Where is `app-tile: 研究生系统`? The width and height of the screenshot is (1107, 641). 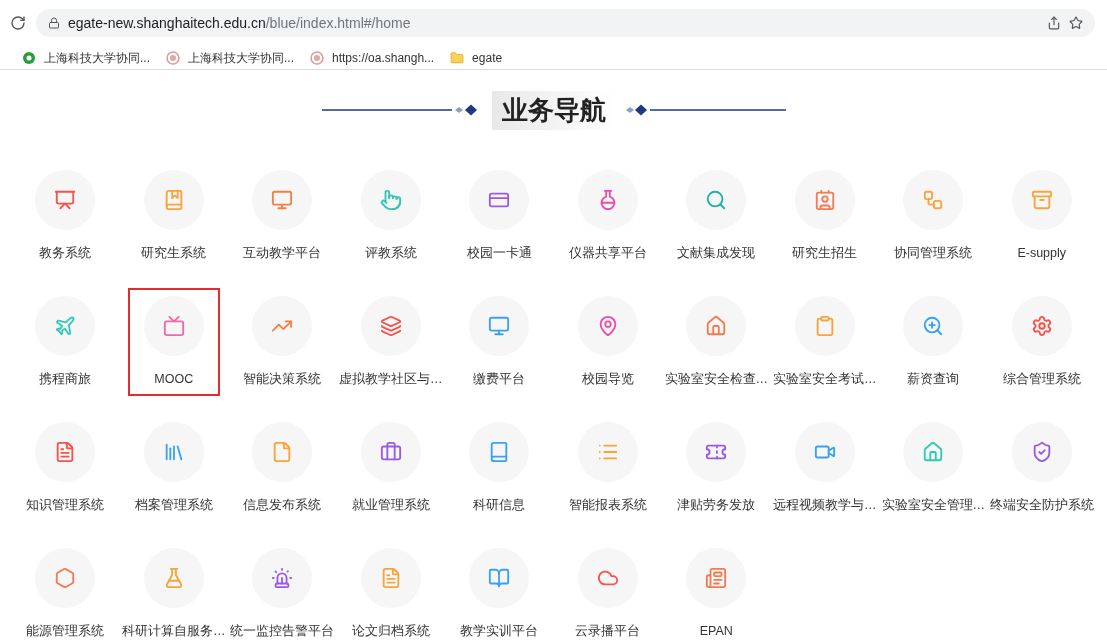
app-tile: 研究生系统 is located at coordinates (173, 216).